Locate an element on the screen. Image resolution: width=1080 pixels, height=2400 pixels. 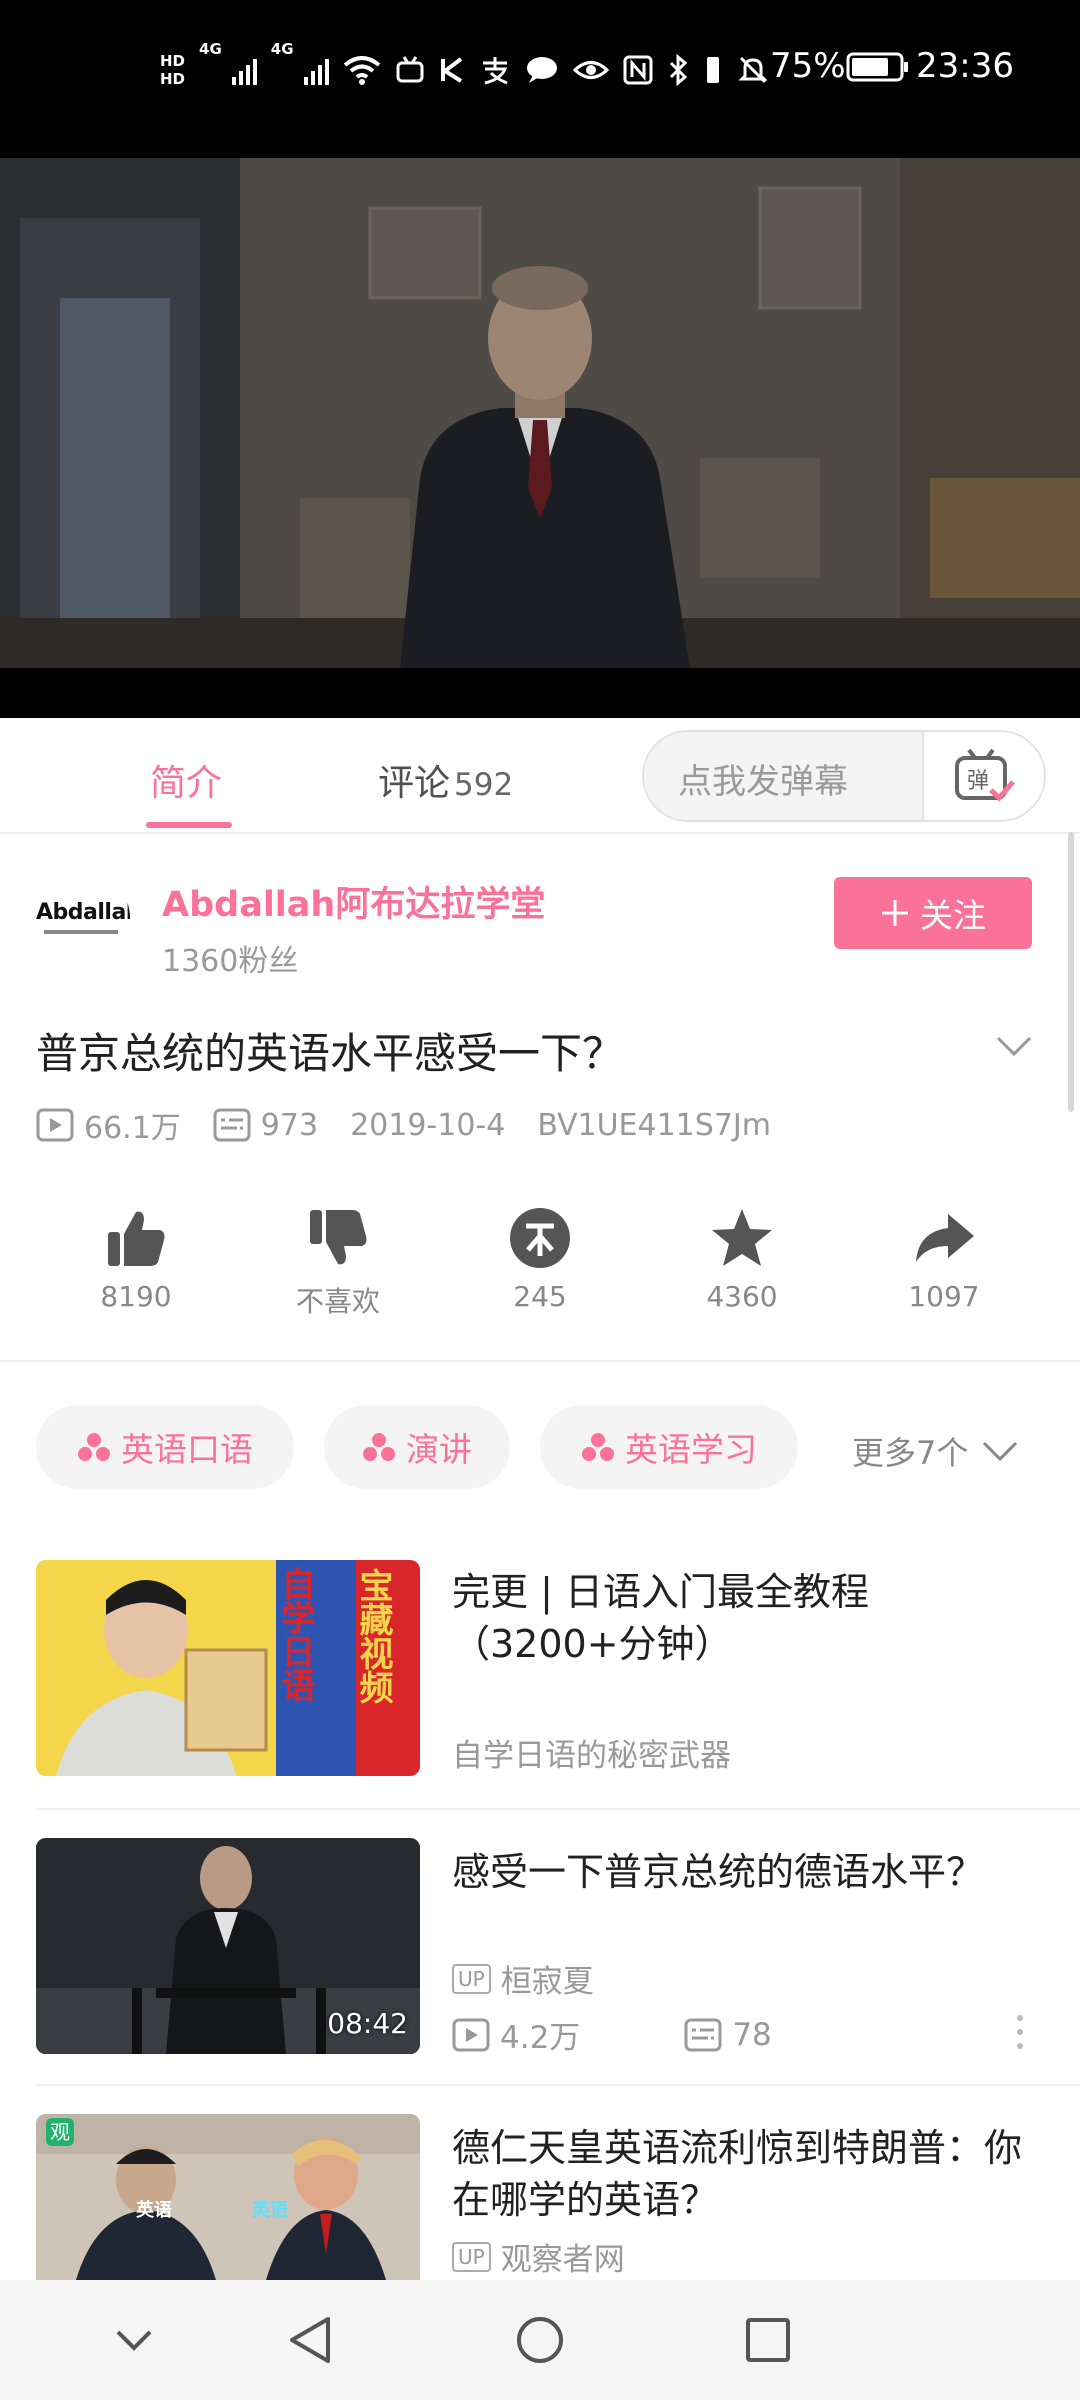
hd-badge: HD HD is located at coordinates (172, 70).